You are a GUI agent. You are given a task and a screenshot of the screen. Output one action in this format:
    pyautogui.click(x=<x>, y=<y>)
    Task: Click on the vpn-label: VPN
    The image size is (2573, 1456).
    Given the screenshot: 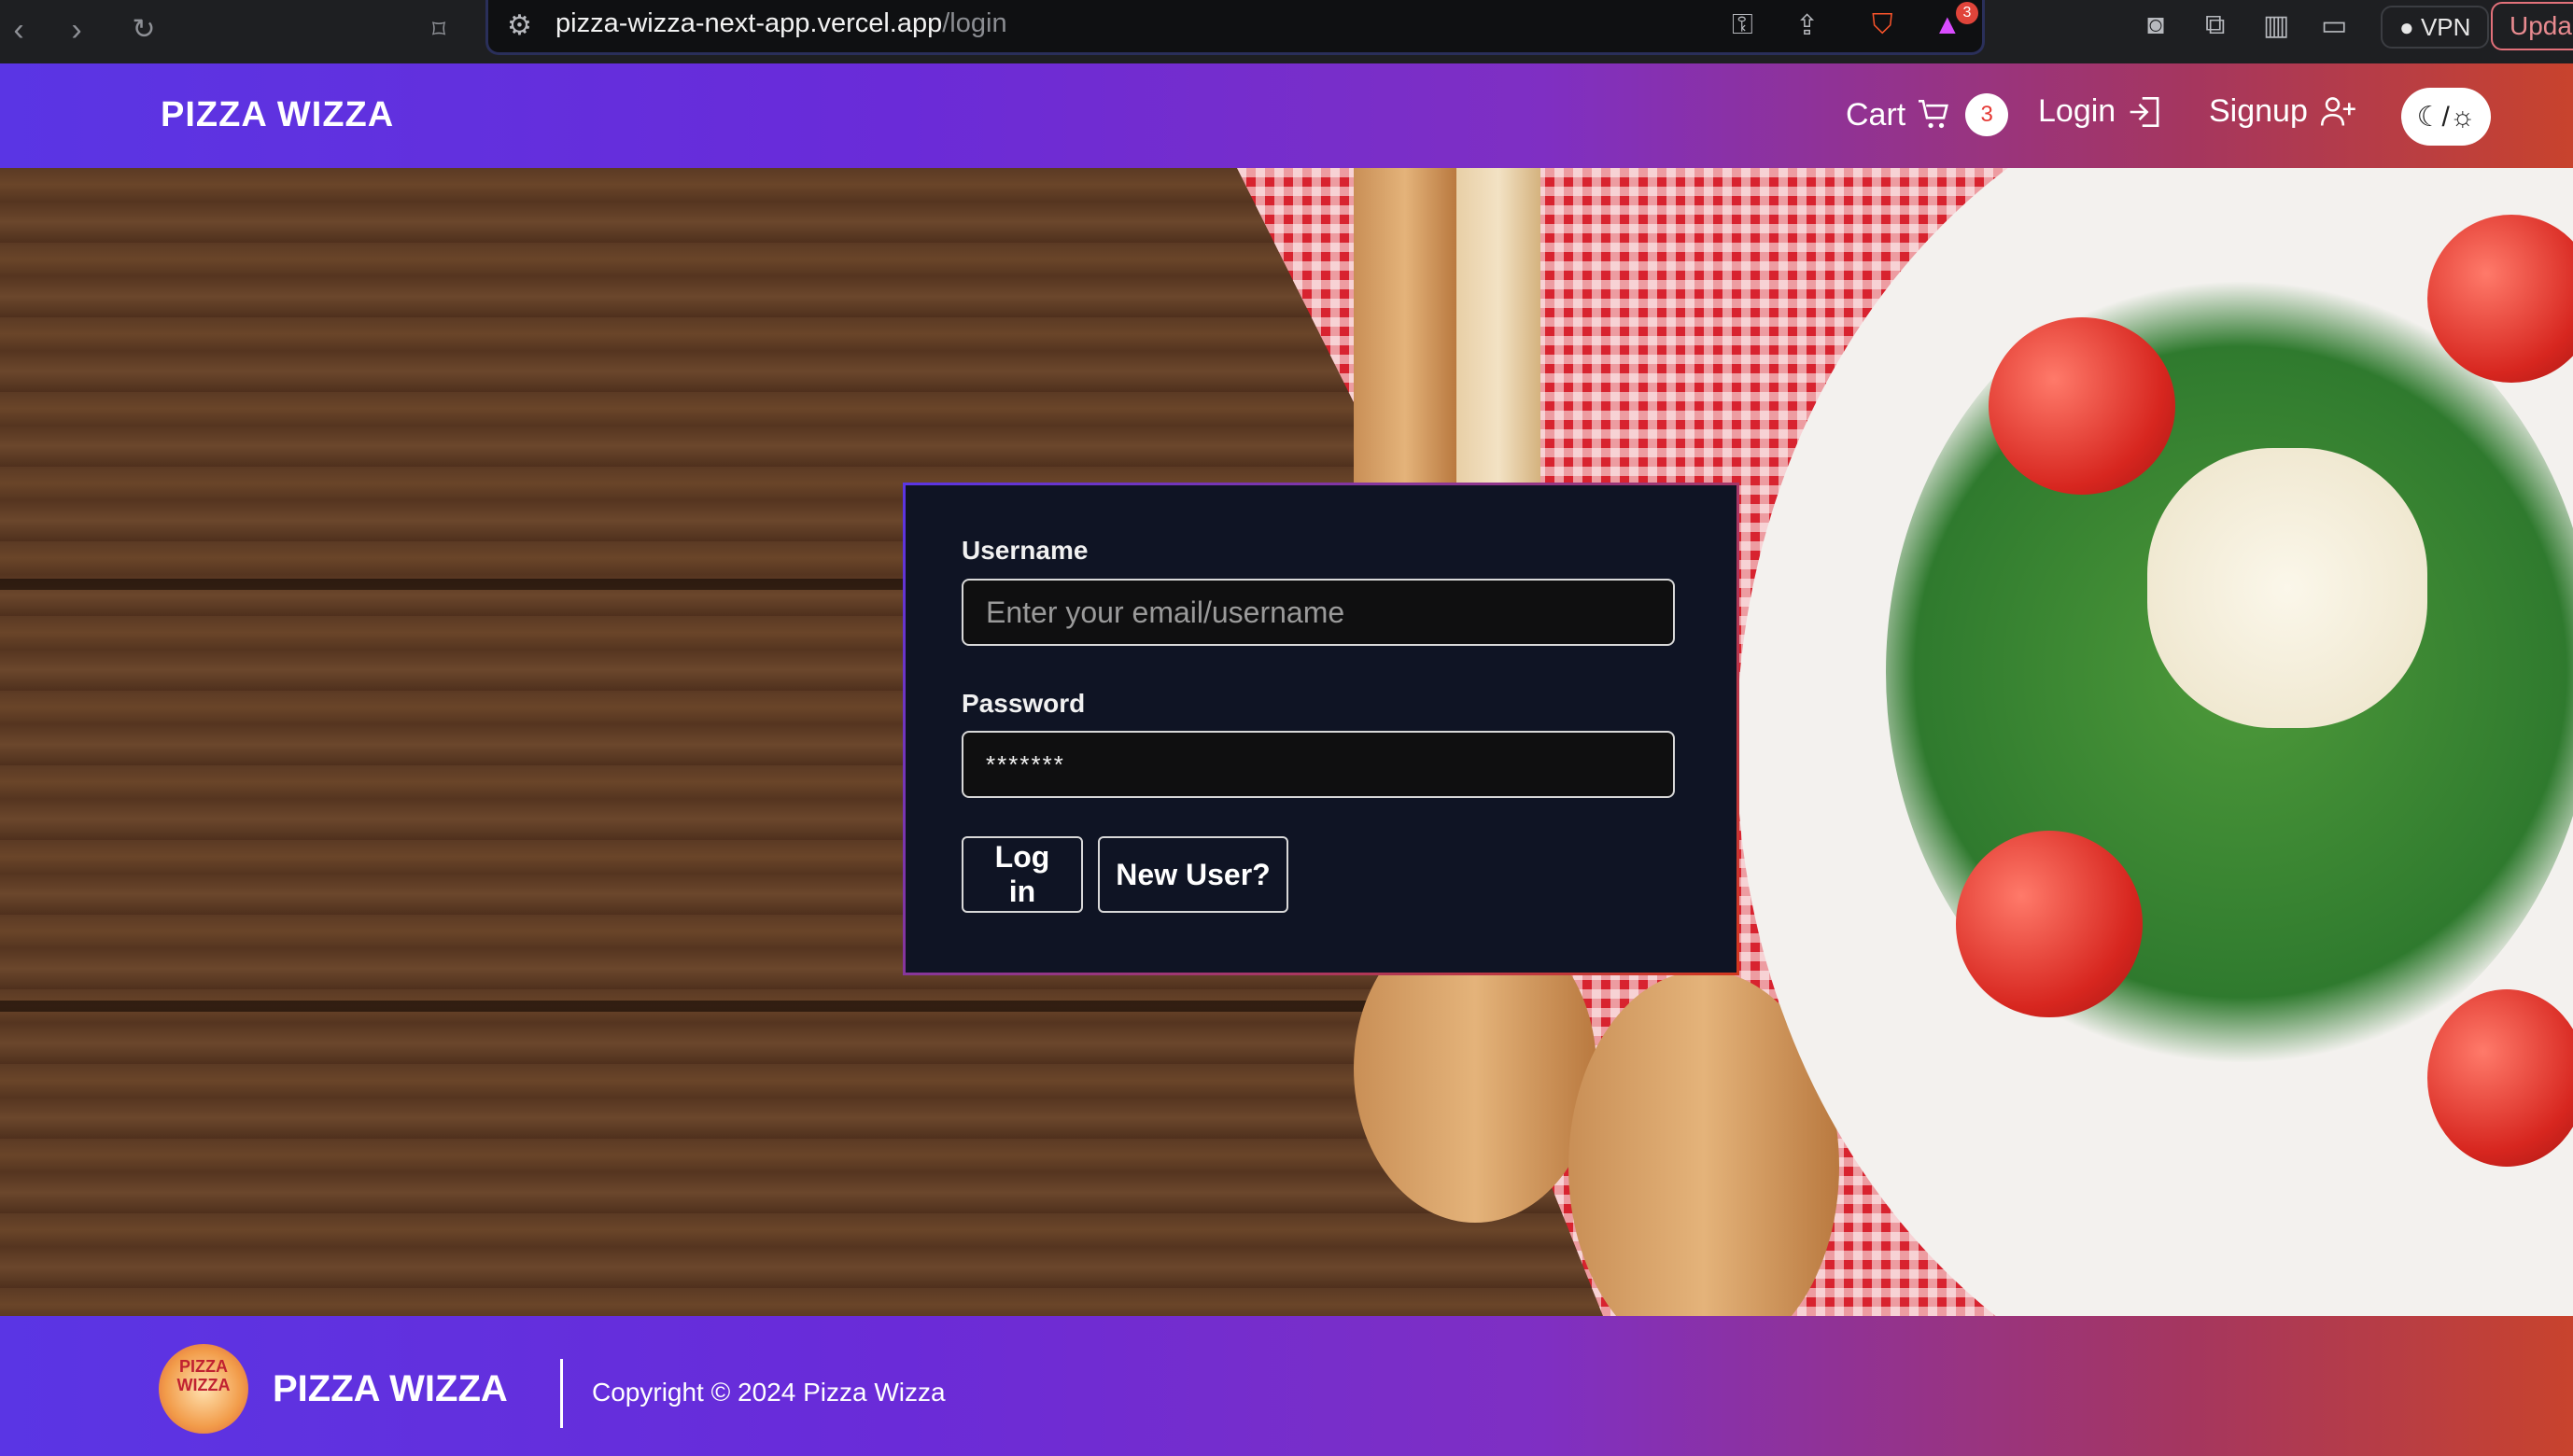 What is the action you would take?
    pyautogui.click(x=2446, y=27)
    